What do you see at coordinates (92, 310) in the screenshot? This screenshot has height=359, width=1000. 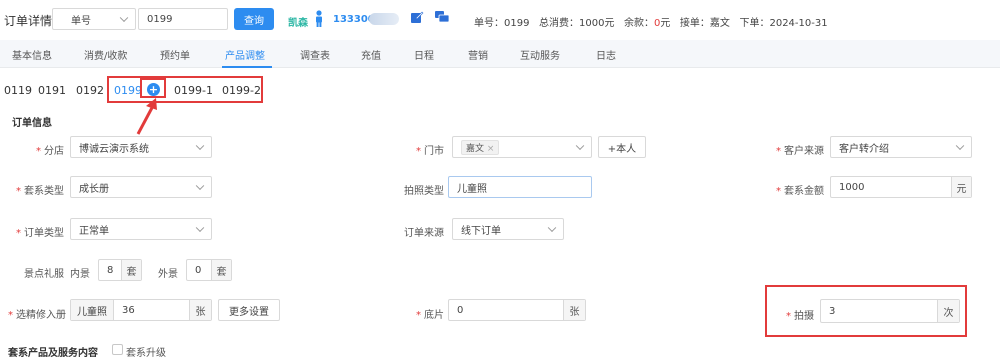 I see `selected-album-prefix: 儿童照` at bounding box center [92, 310].